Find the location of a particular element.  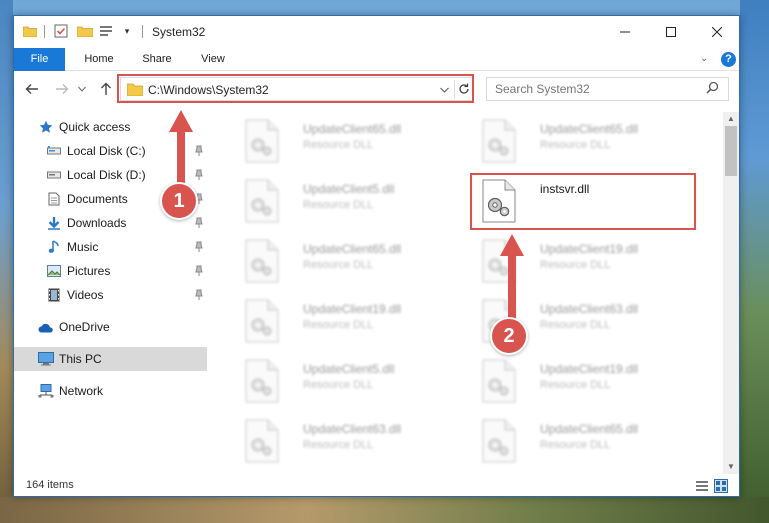

tab-file: File is located at coordinates (39, 59).